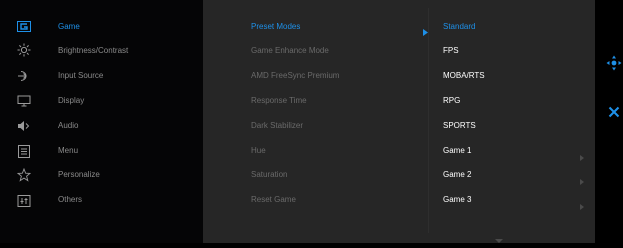 Image resolution: width=623 pixels, height=248 pixels. I want to click on preset-option-standard: Standard, so click(459, 27).